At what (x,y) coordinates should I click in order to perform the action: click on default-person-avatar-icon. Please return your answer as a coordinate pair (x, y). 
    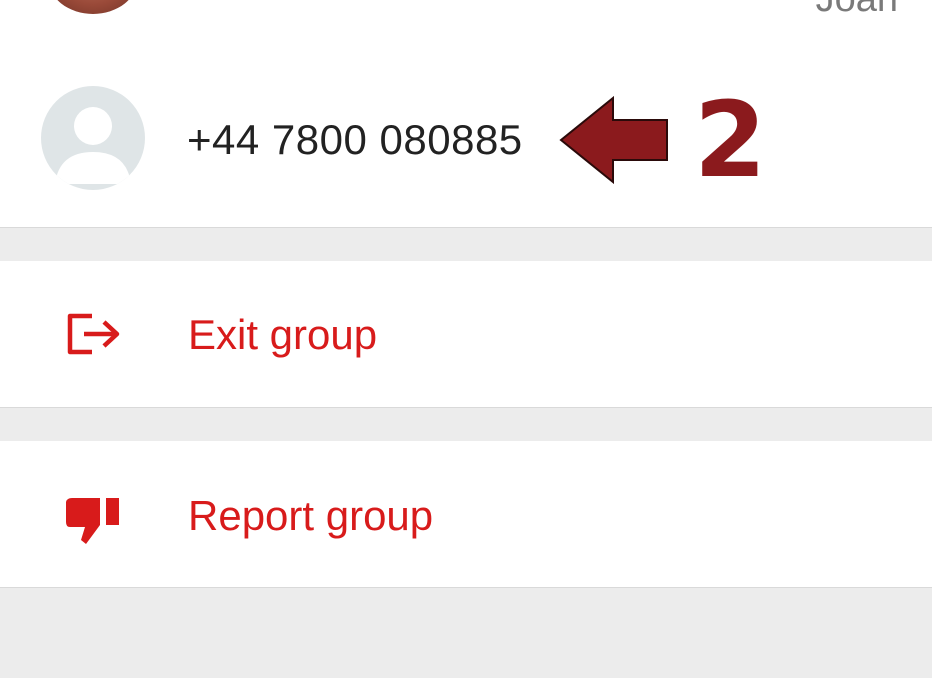
    Looking at the image, I should click on (93, 138).